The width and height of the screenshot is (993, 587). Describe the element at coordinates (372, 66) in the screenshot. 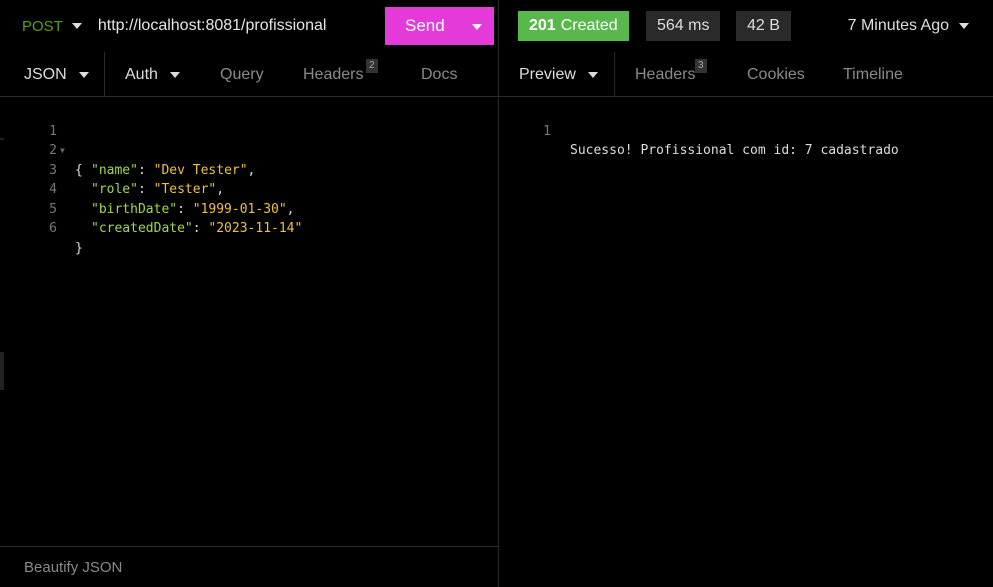

I see `headers-count-badge: 2` at that location.